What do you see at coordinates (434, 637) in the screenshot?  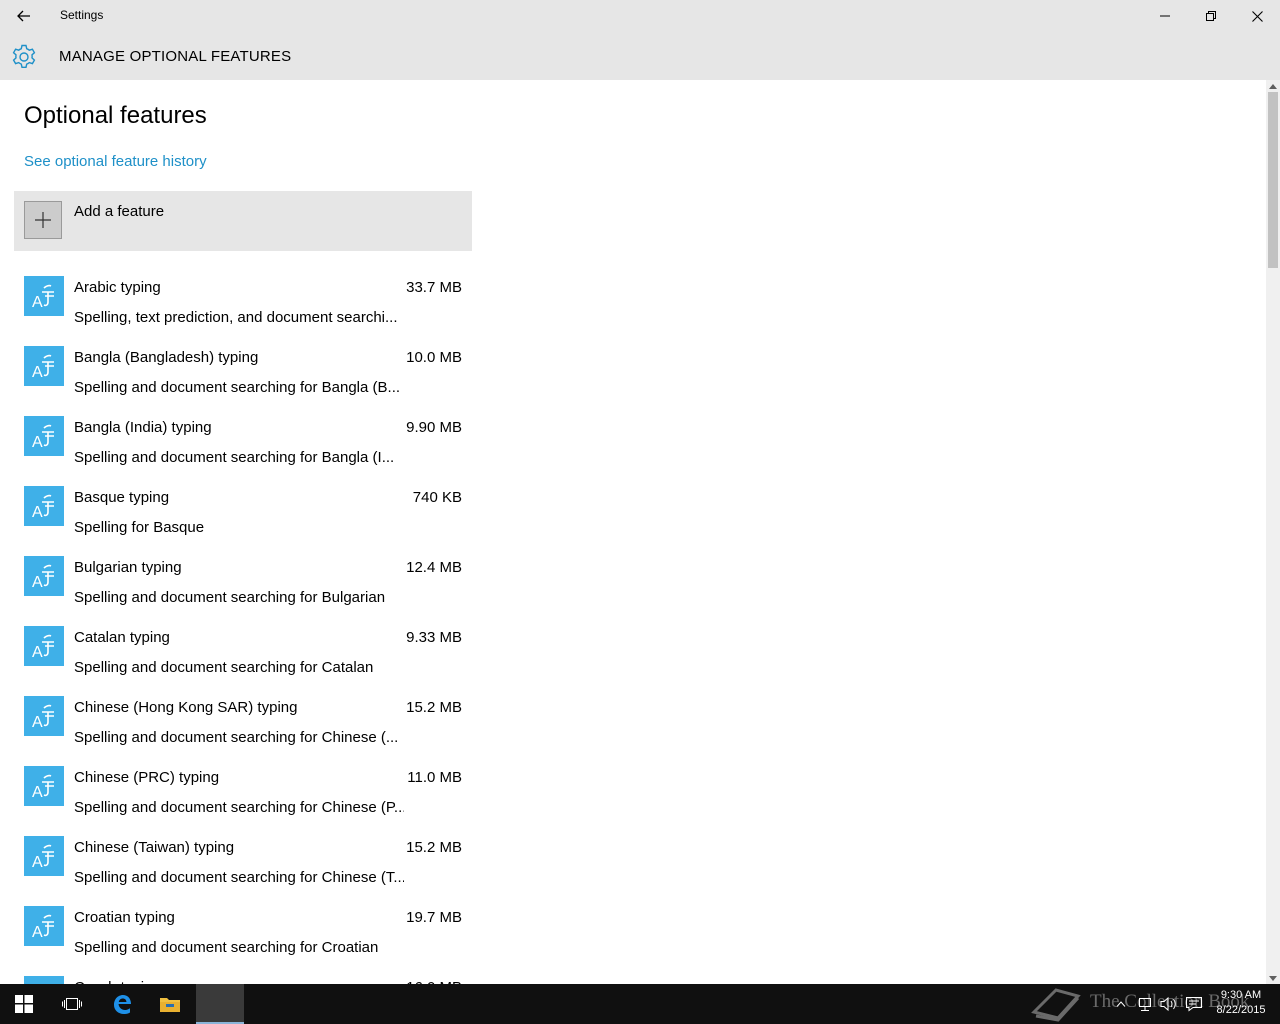 I see `feature-size: 9.33 MB` at bounding box center [434, 637].